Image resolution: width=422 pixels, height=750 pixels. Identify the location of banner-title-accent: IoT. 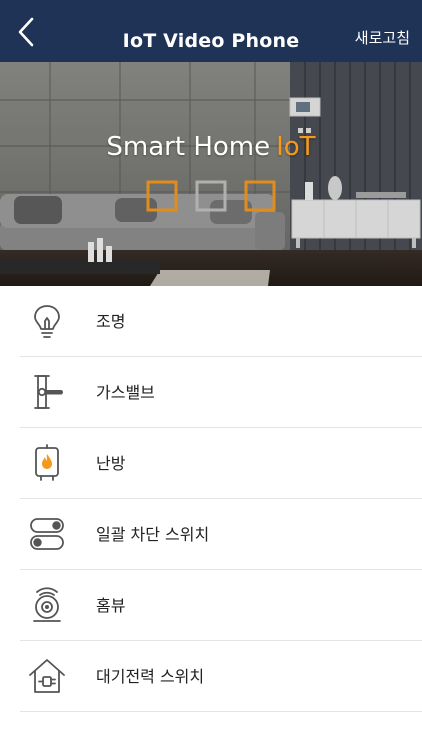
(296, 147).